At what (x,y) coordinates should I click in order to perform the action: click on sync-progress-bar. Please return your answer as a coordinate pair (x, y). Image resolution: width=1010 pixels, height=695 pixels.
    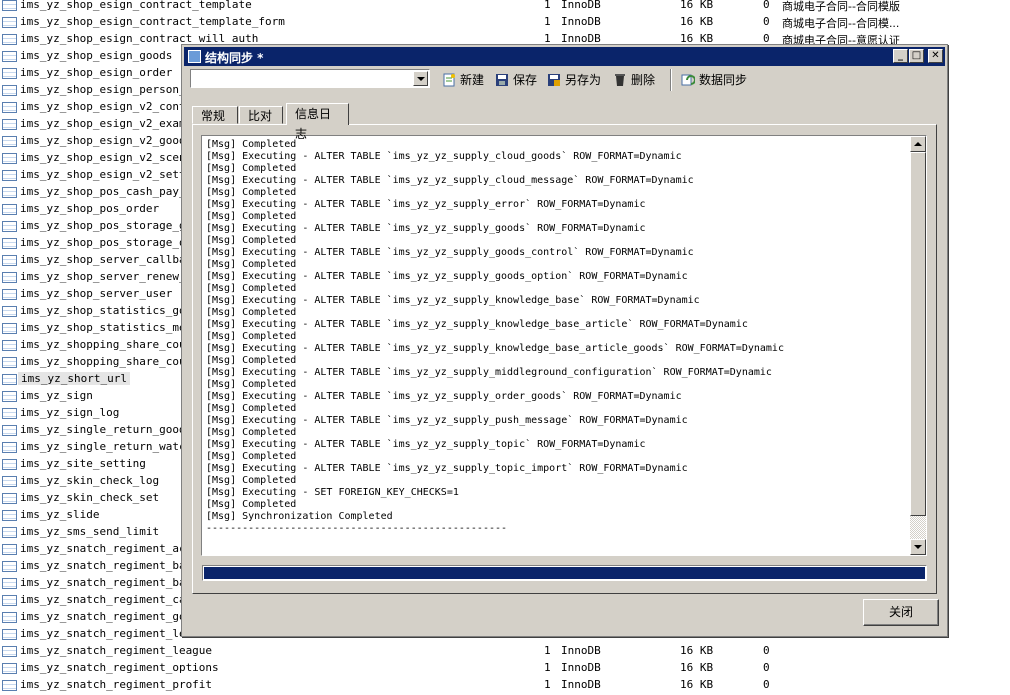
    Looking at the image, I should click on (564, 573).